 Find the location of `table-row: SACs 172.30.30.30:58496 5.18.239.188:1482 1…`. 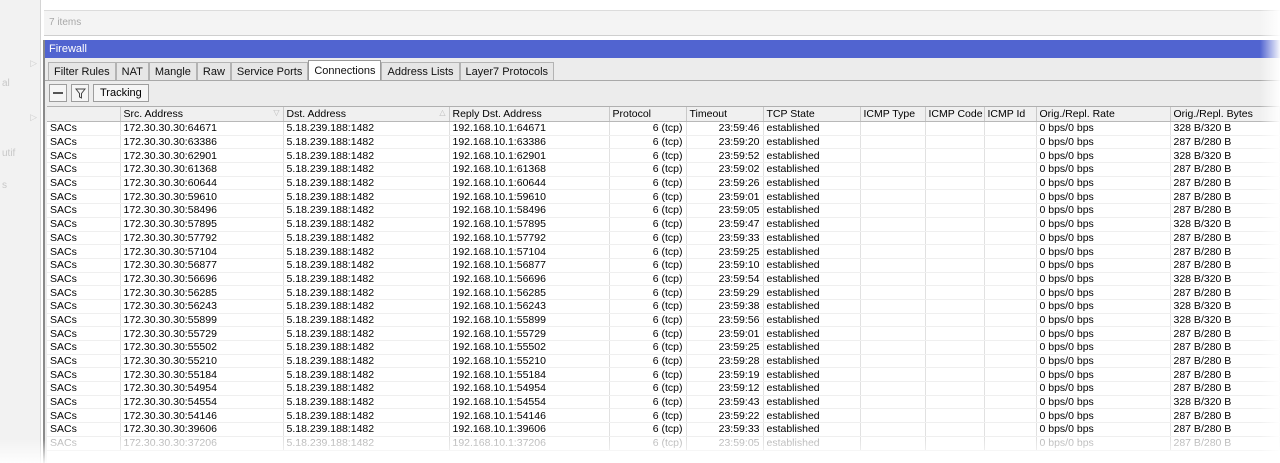

table-row: SACs 172.30.30.30:58496 5.18.239.188:1482 1… is located at coordinates (663, 210).